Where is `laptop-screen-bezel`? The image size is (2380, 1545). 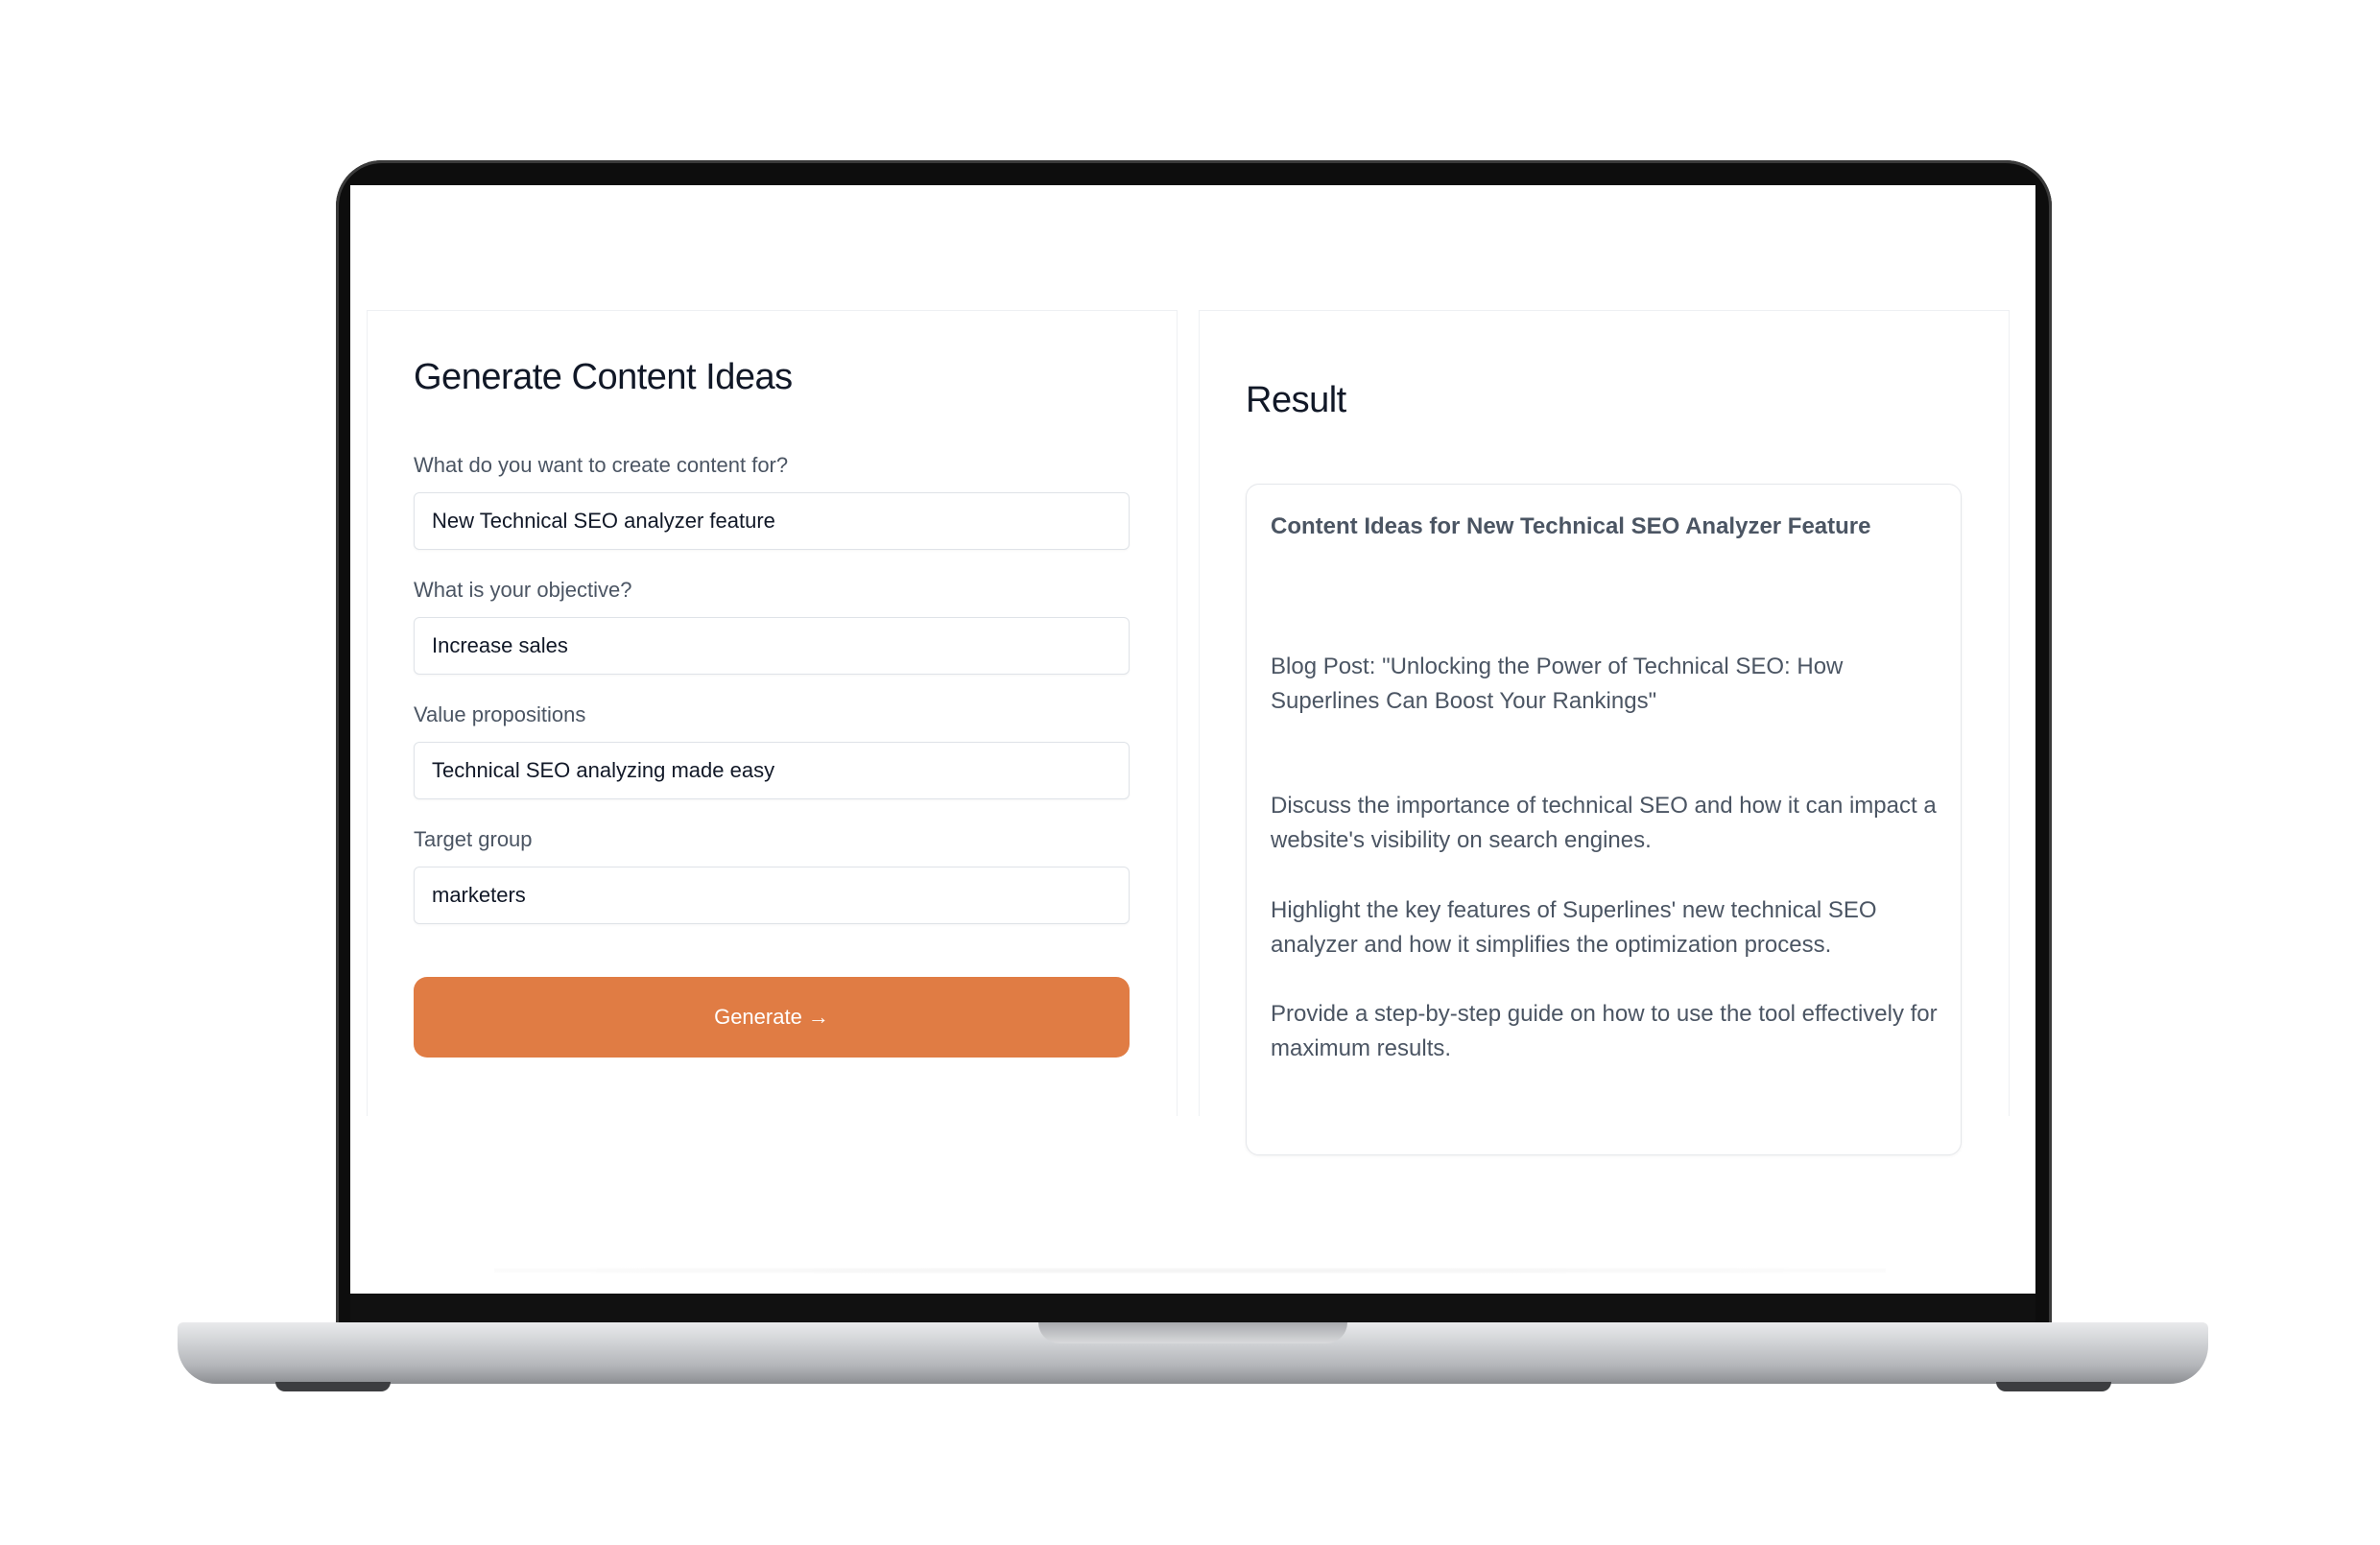
laptop-screen-bezel is located at coordinates (1193, 1308).